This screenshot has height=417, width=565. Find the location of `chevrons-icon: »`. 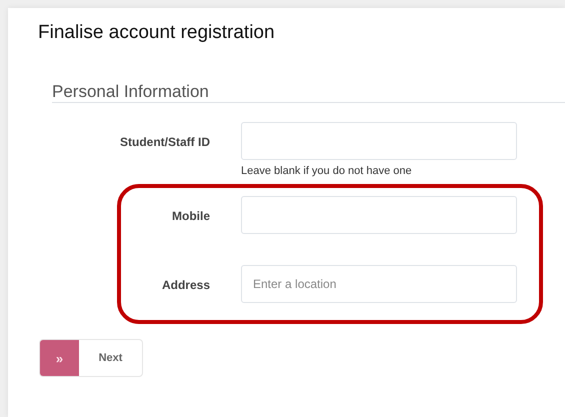

chevrons-icon: » is located at coordinates (59, 358).